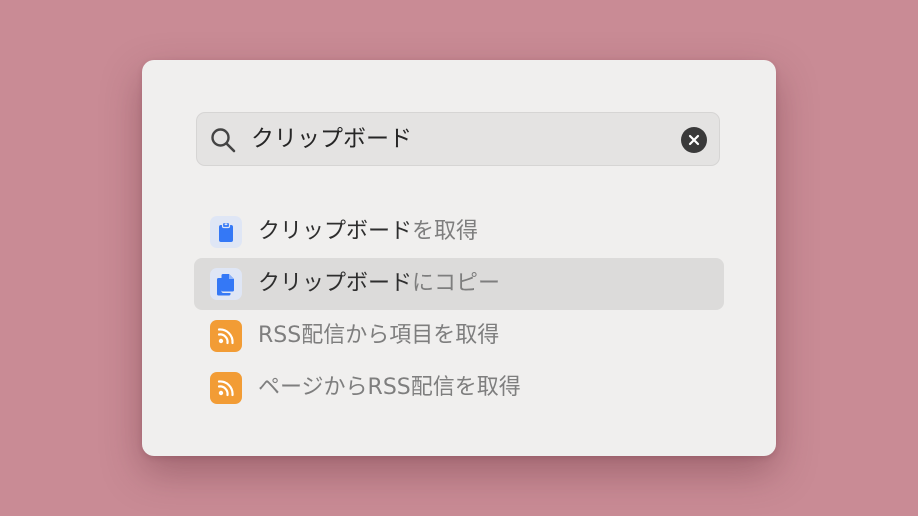 The image size is (918, 516). I want to click on result-get-rss-from-page: ページからRSS配信を取得, so click(459, 388).